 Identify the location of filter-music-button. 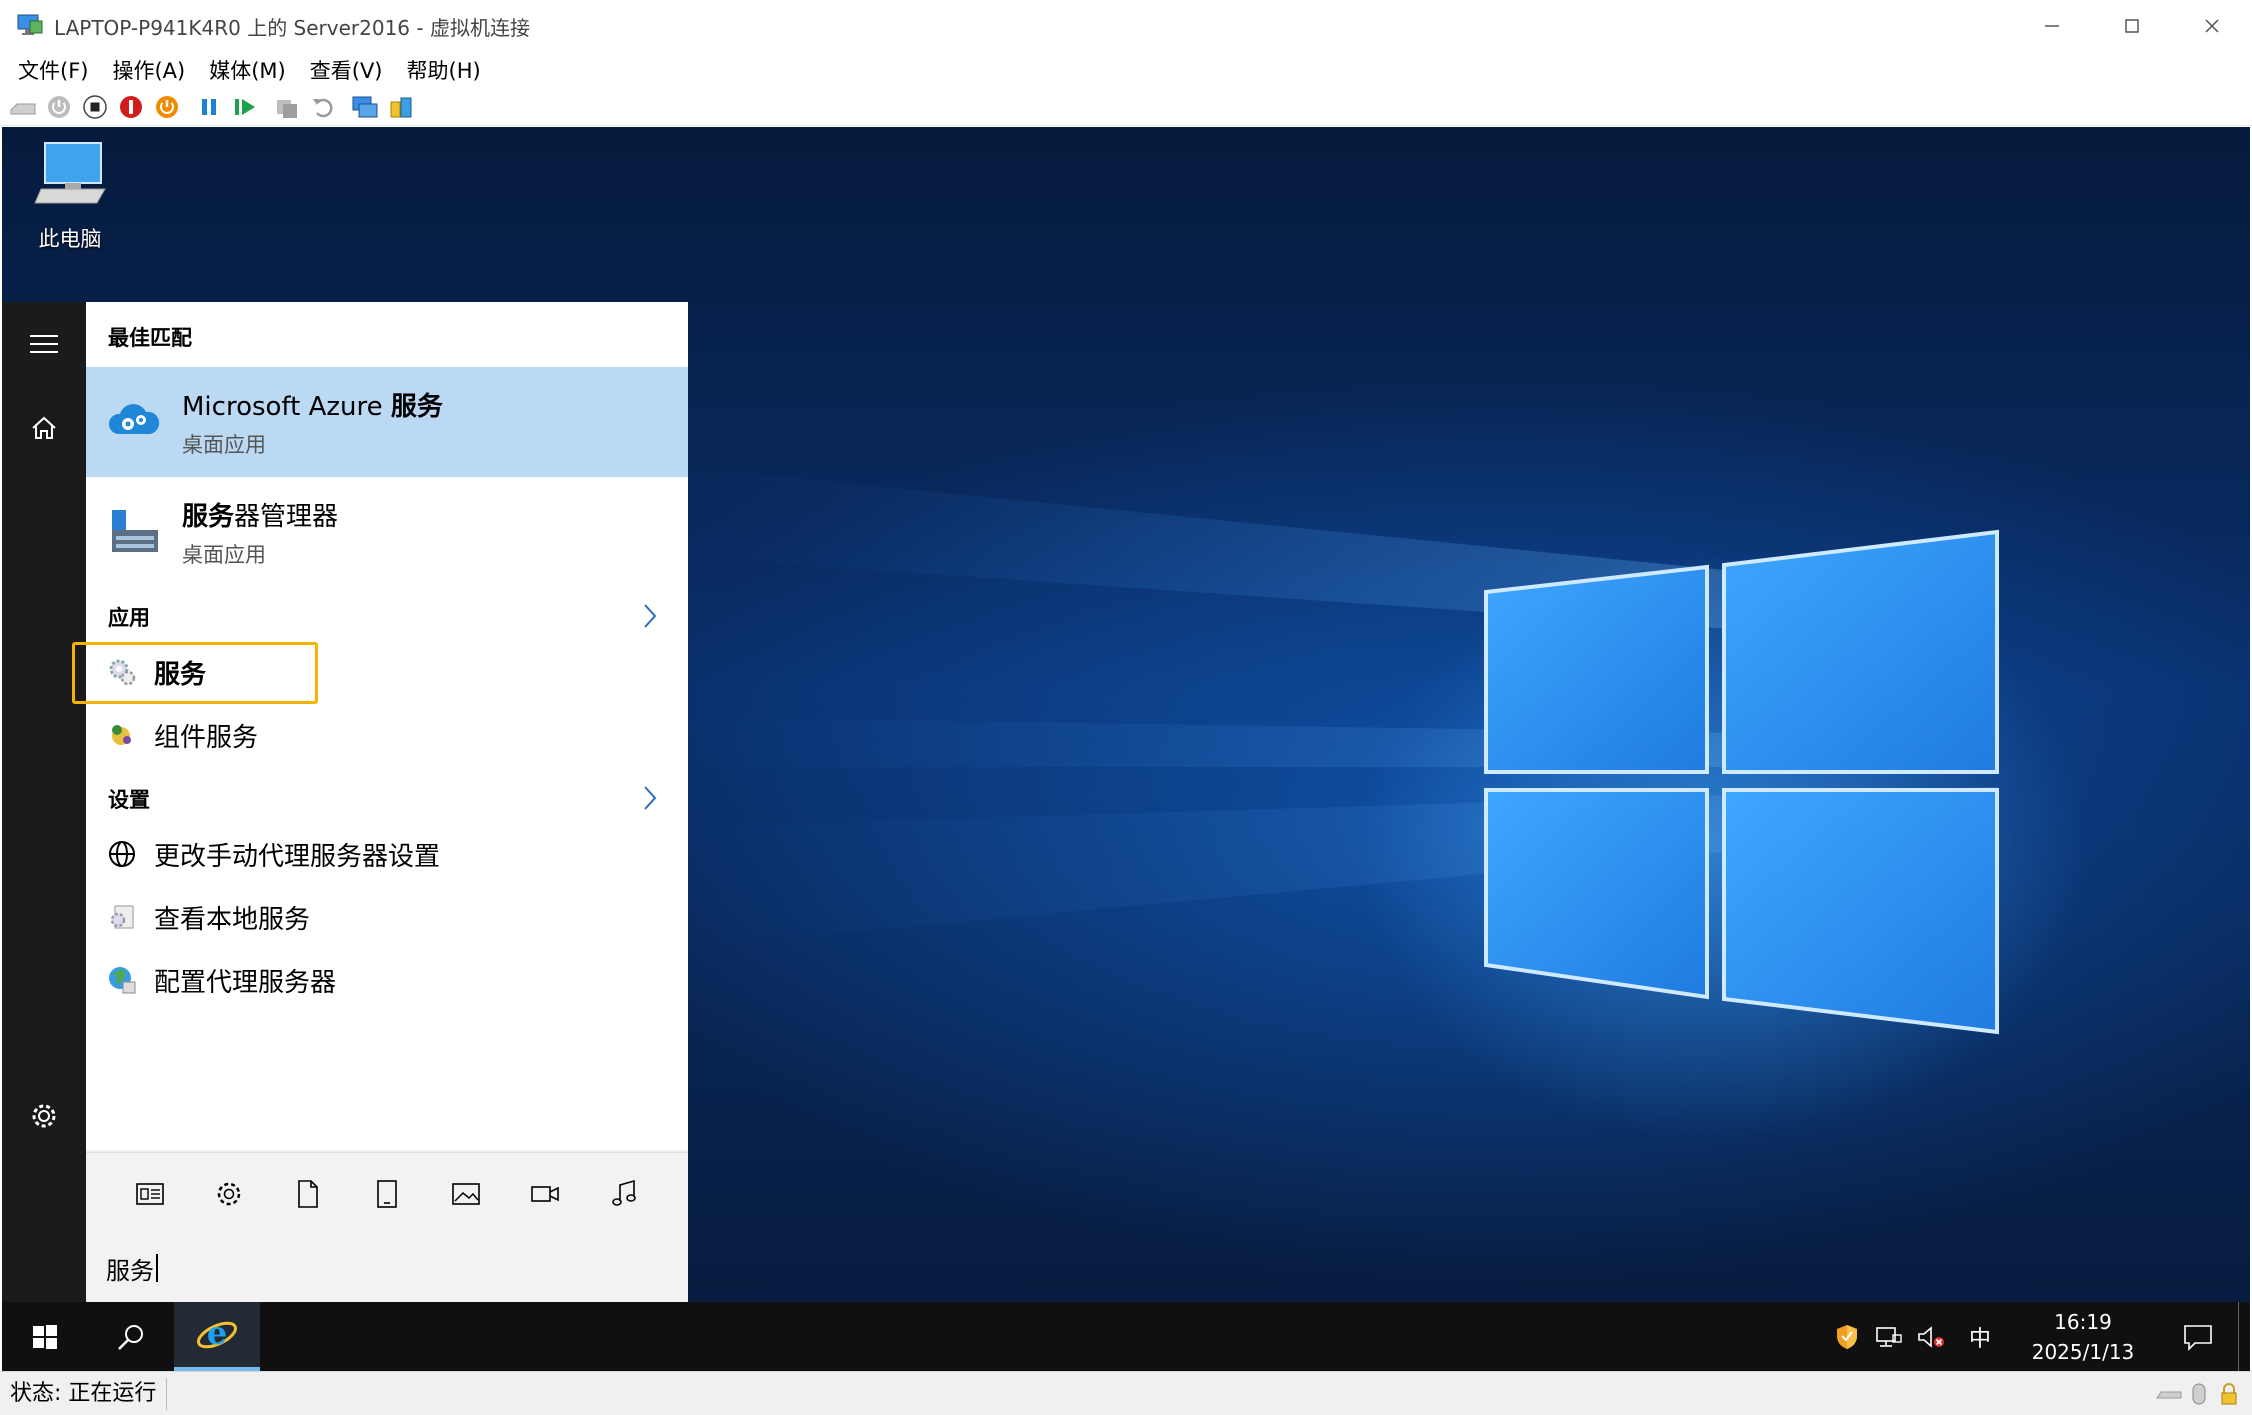
(624, 1194).